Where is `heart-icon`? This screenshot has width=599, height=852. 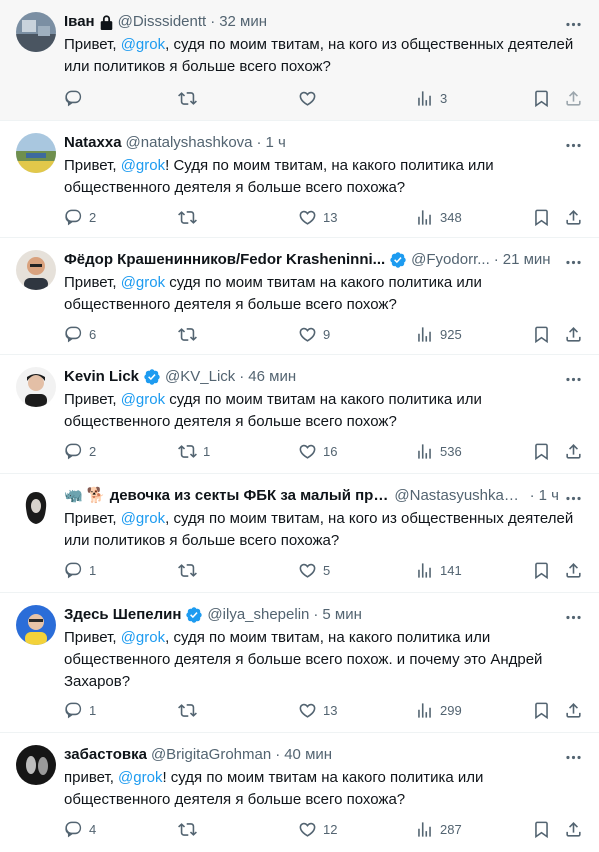 heart-icon is located at coordinates (307, 570).